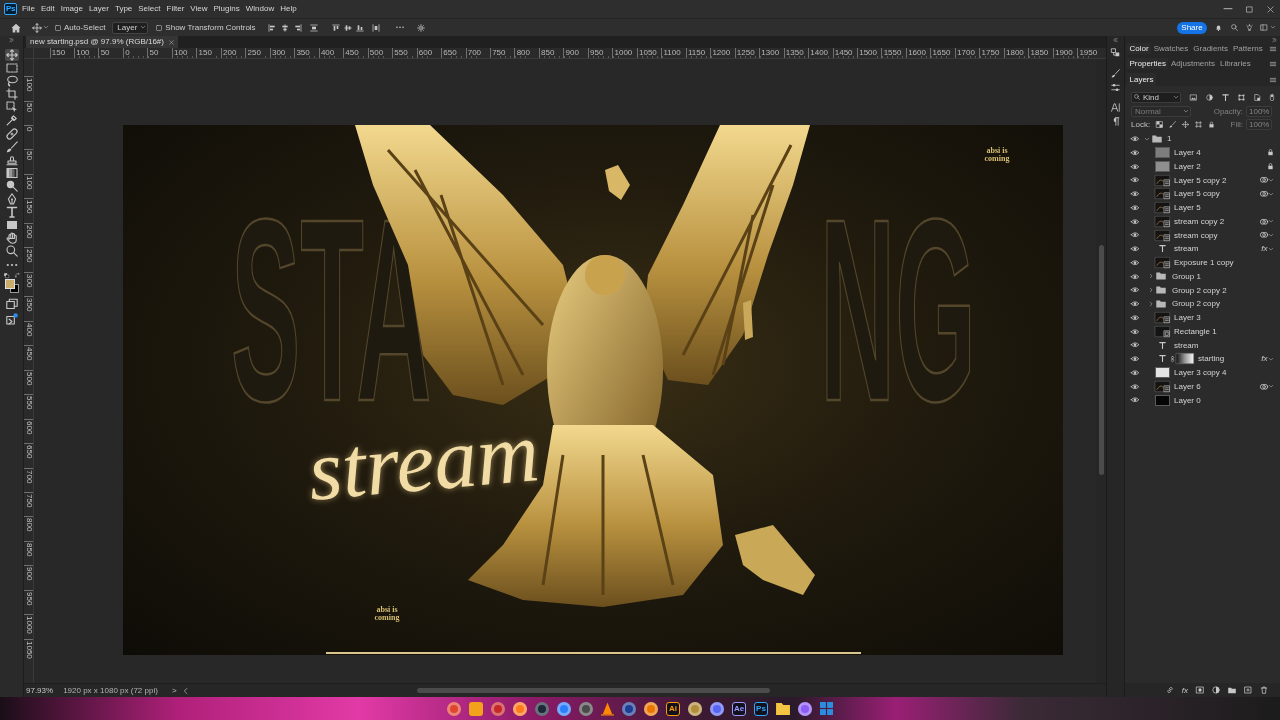 This screenshot has height=720, width=1280. I want to click on maximize-icon, so click(1249, 9).